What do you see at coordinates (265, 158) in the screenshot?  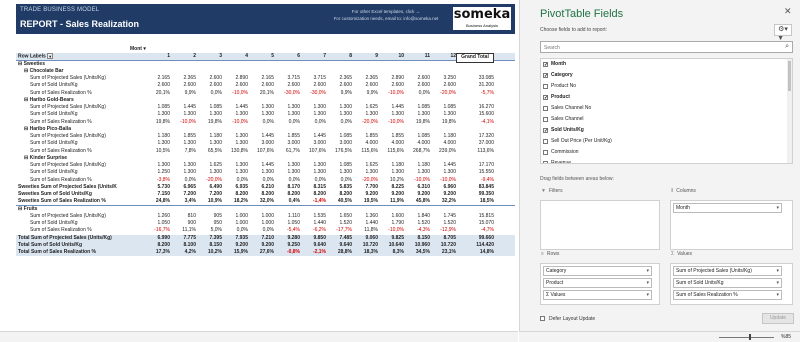 I see `category-row: ⊟ Kinder Surprise` at bounding box center [265, 158].